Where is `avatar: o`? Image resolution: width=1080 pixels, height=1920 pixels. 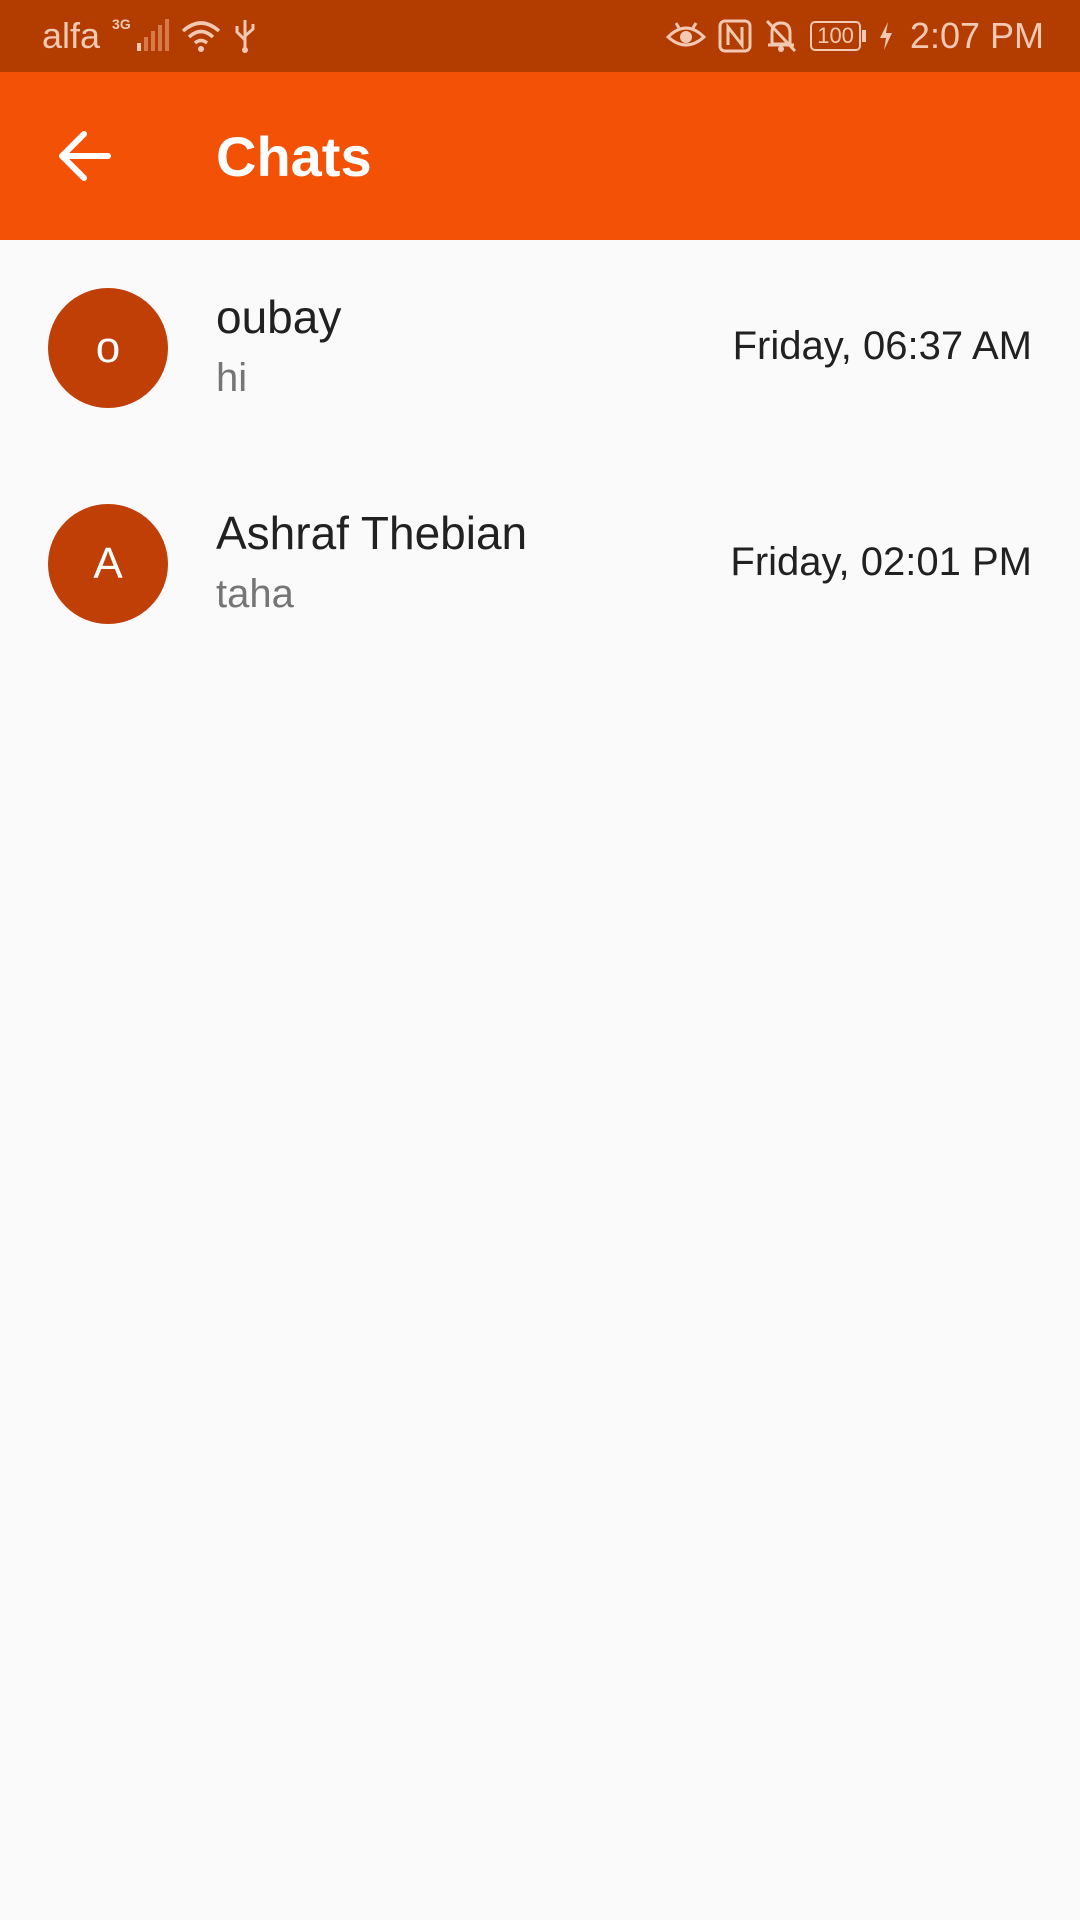
avatar: o is located at coordinates (108, 348).